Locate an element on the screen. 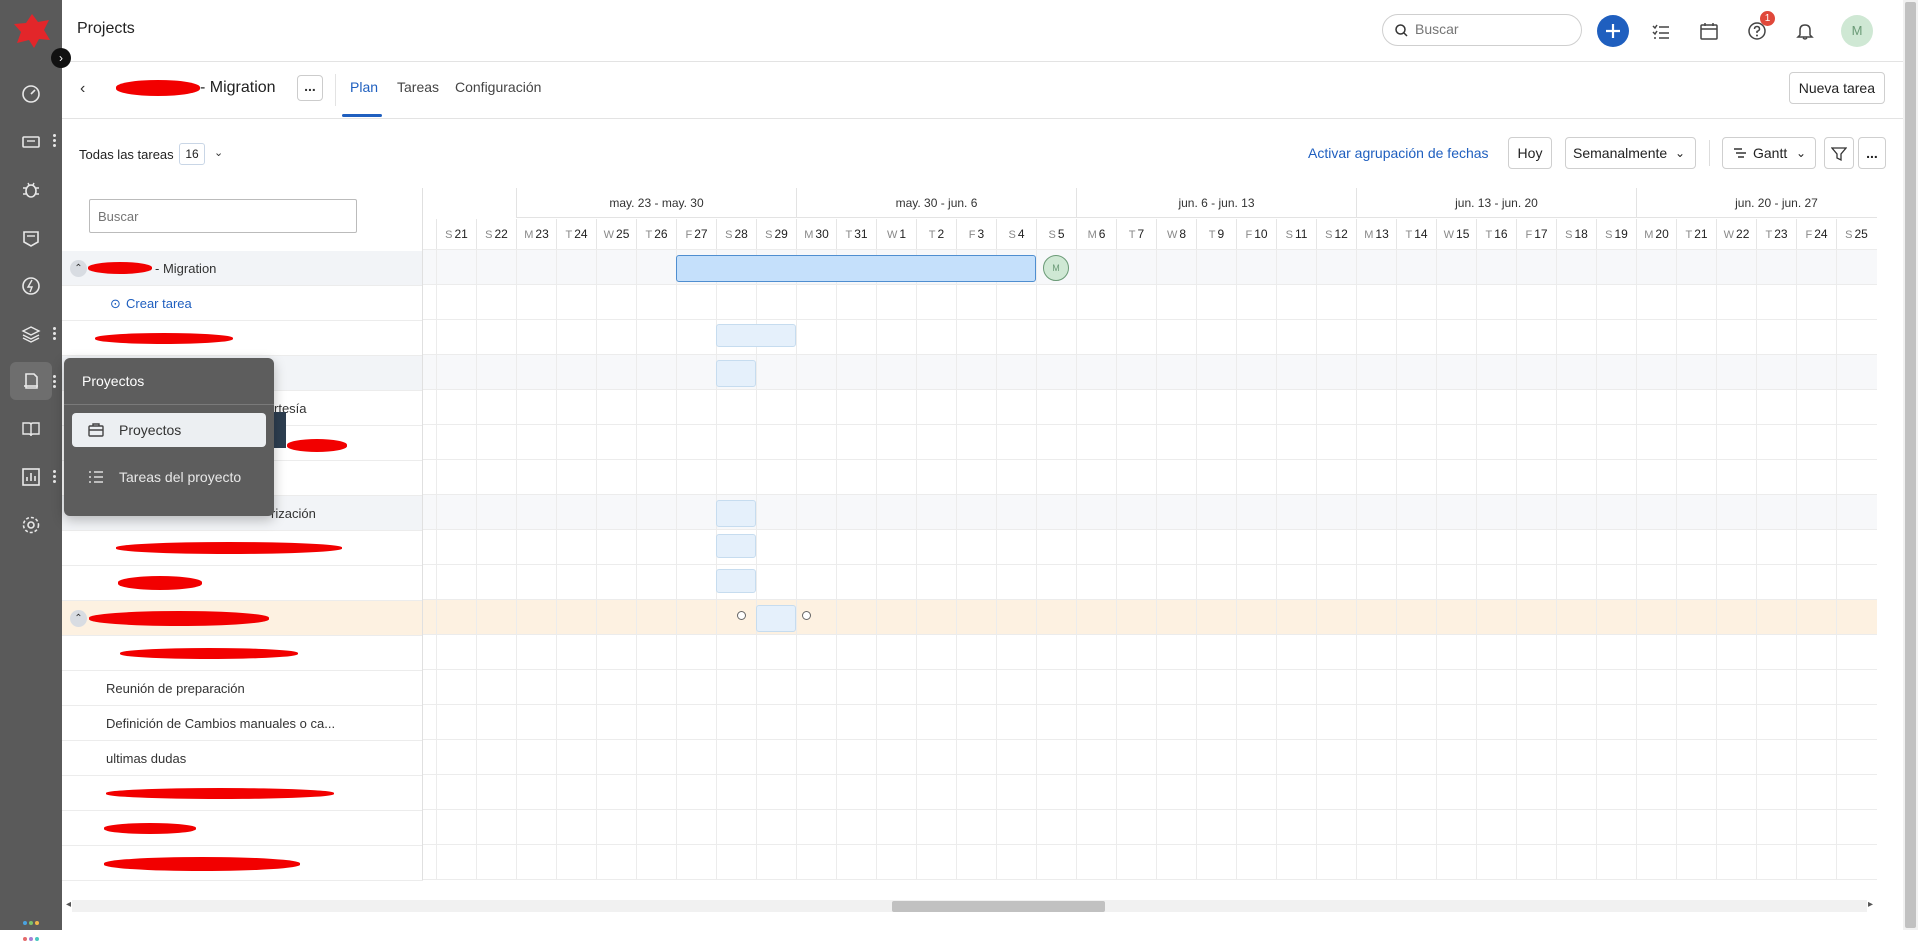  filter-button is located at coordinates (1839, 153).